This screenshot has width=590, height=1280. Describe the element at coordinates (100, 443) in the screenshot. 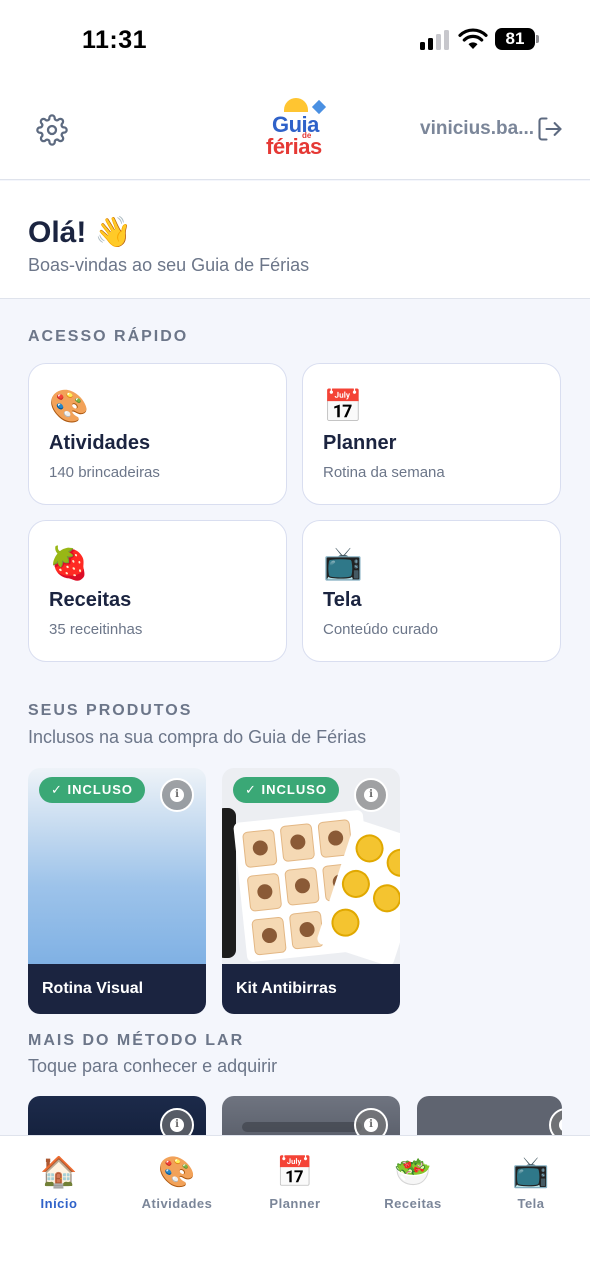

I see `quick-card-title: Atividades` at that location.